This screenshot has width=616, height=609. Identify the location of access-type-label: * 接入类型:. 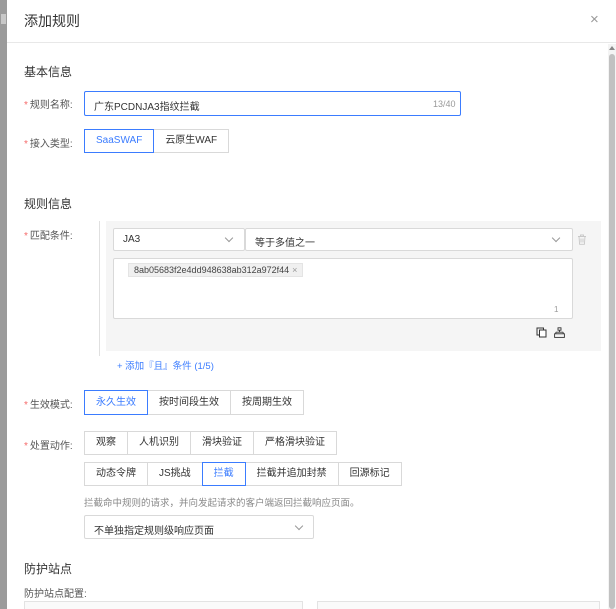
(48, 144).